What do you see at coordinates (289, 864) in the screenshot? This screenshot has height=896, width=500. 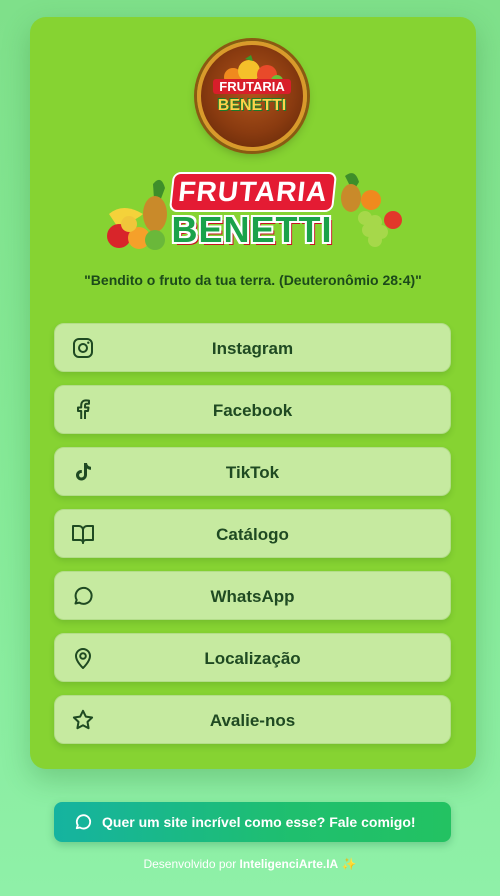 I see `footer-brand-link: InteligenciArte.IA` at bounding box center [289, 864].